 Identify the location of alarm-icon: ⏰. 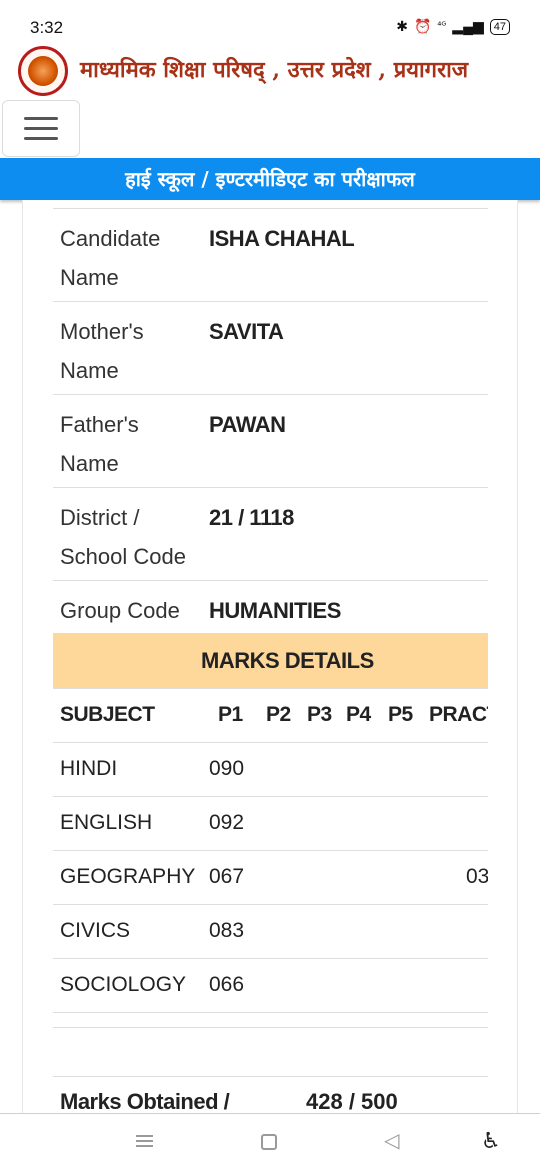
(422, 26).